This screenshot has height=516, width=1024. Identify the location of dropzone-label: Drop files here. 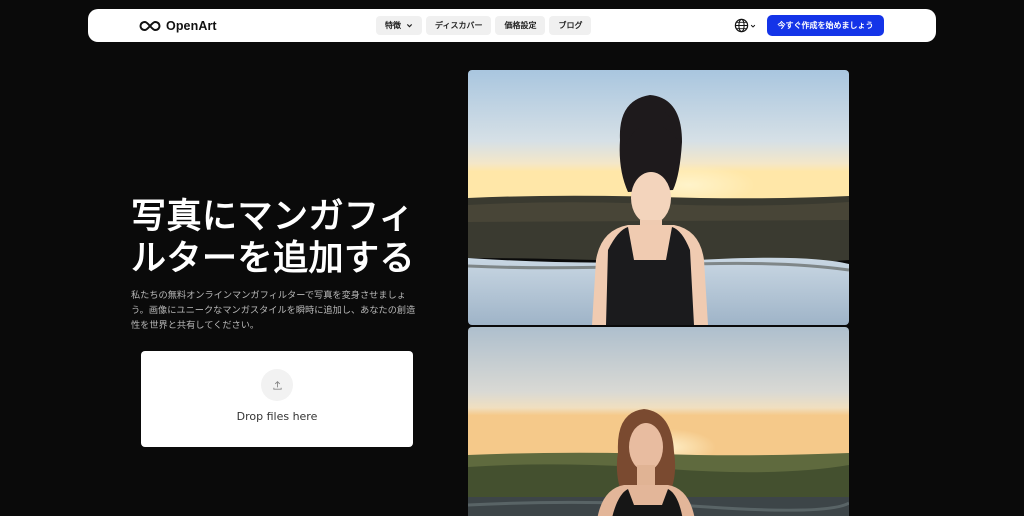
(277, 416).